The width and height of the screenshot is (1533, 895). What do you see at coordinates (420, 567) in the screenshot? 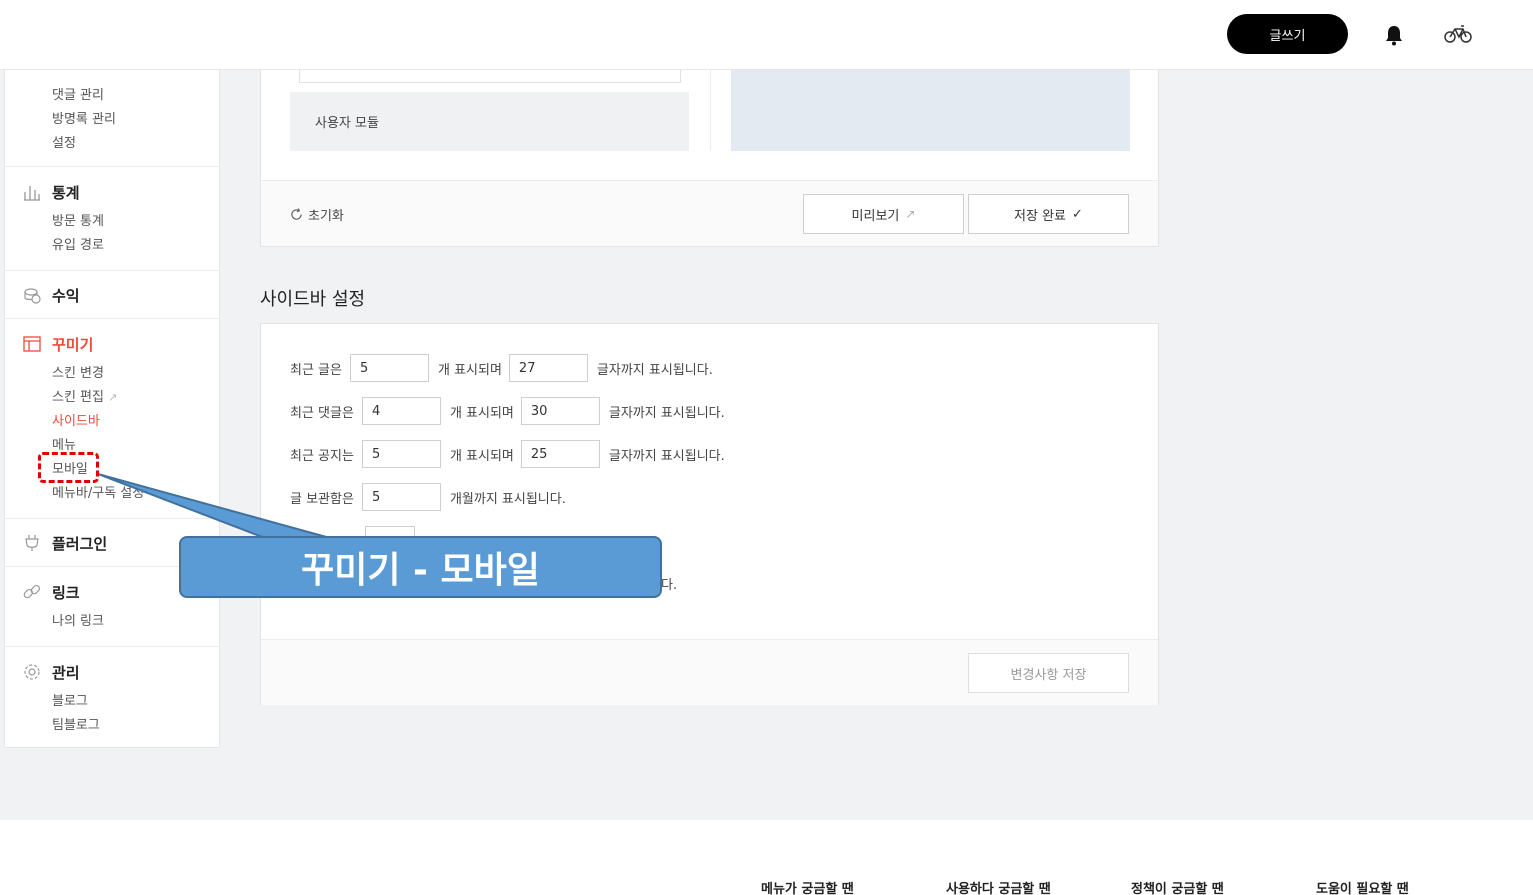
I see `annotation-callout: 꾸미기 - 모바일` at bounding box center [420, 567].